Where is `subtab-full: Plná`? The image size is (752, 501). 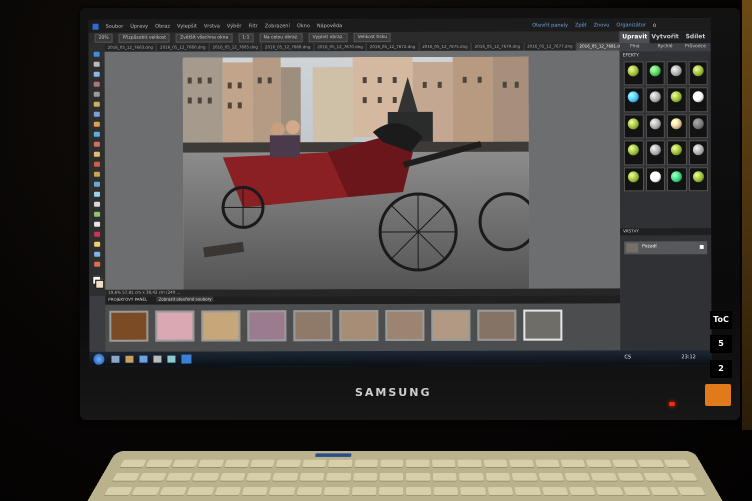 subtab-full: Plná is located at coordinates (635, 47).